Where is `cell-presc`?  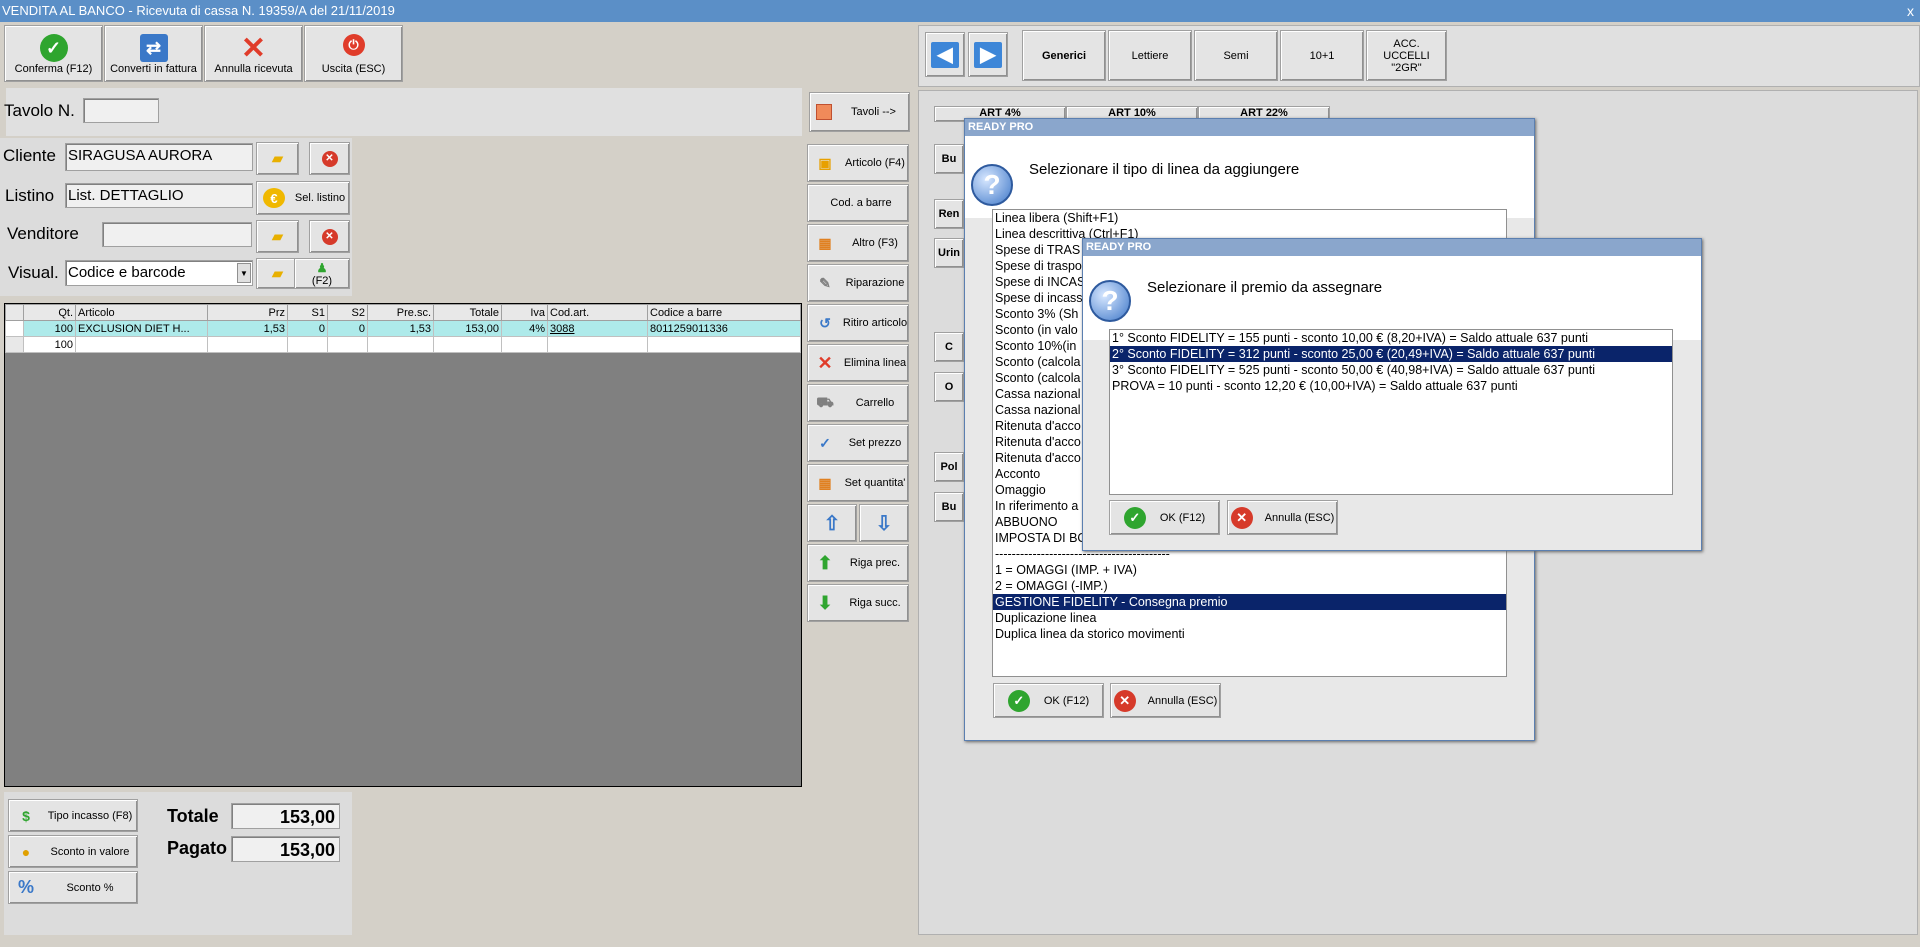
cell-presc is located at coordinates (400, 344).